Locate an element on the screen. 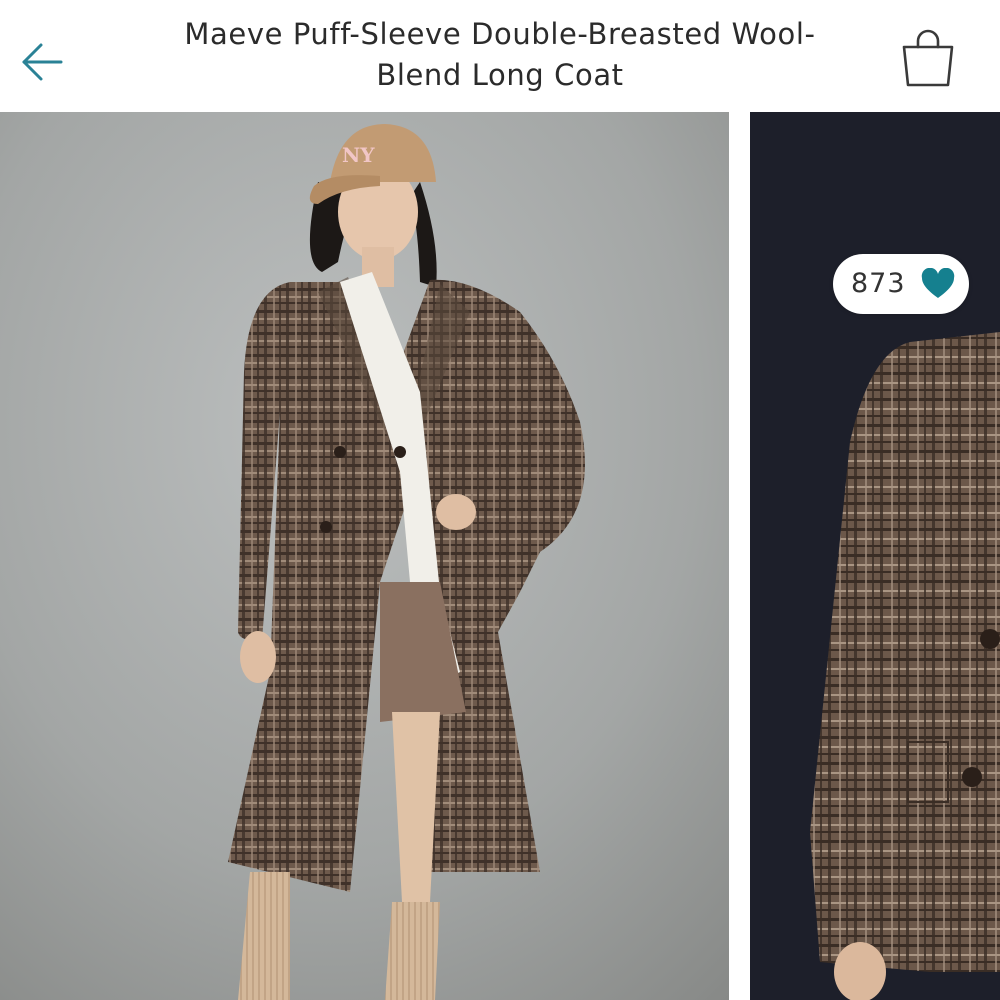 Image resolution: width=1000 pixels, height=1000 pixels. arrow-left-icon is located at coordinates (42, 62).